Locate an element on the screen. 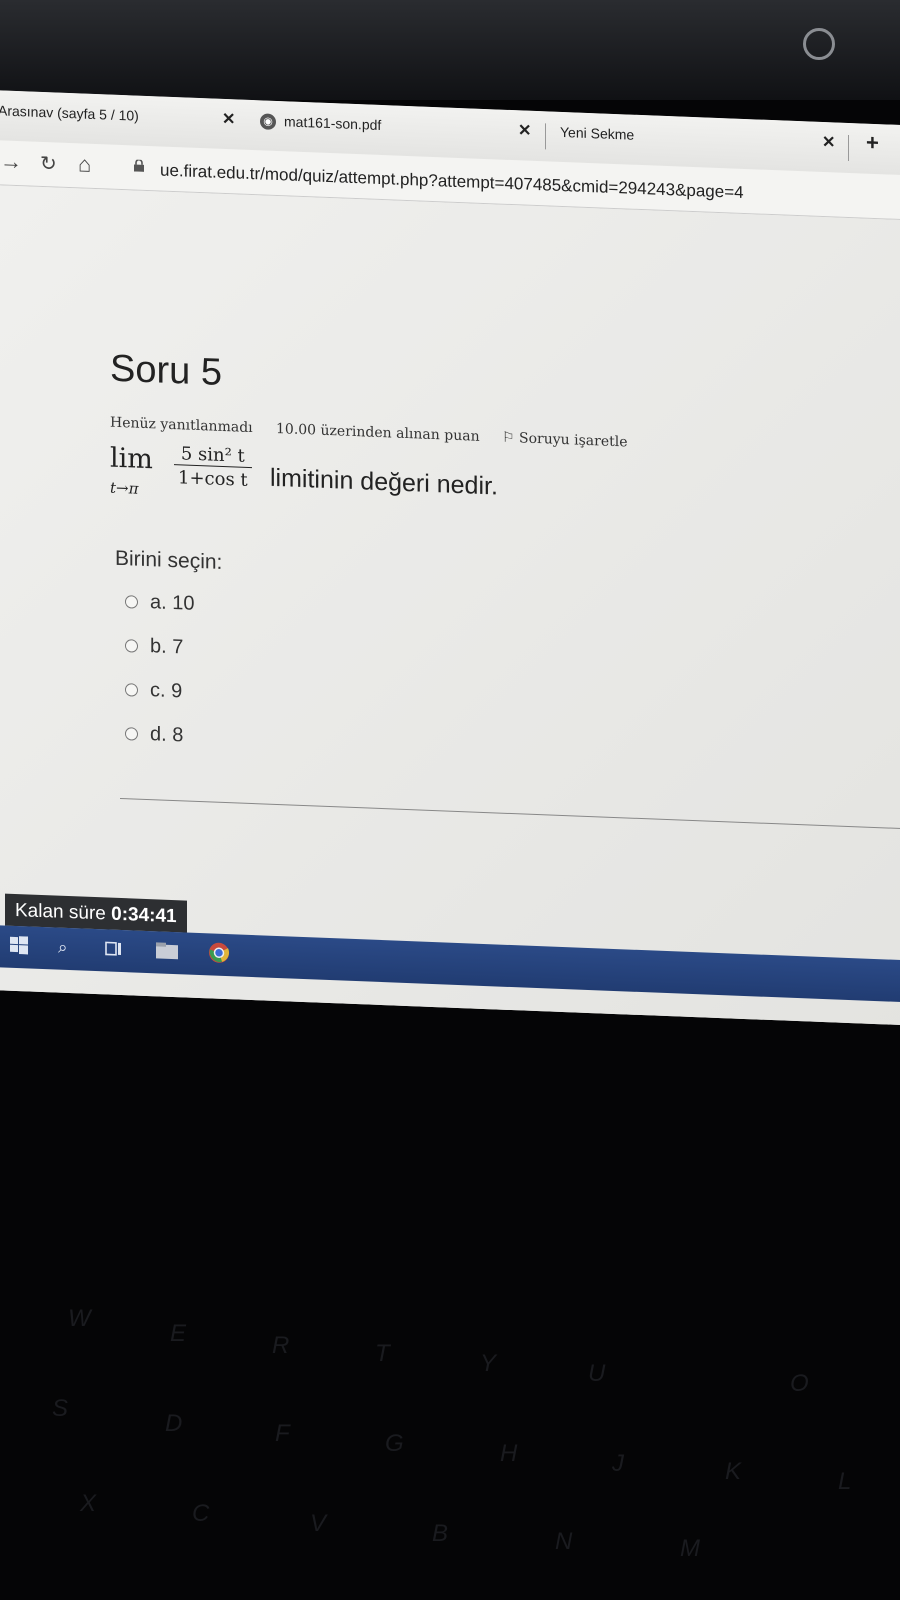 The width and height of the screenshot is (900, 1600). key-l: L is located at coordinates (845, 1481).